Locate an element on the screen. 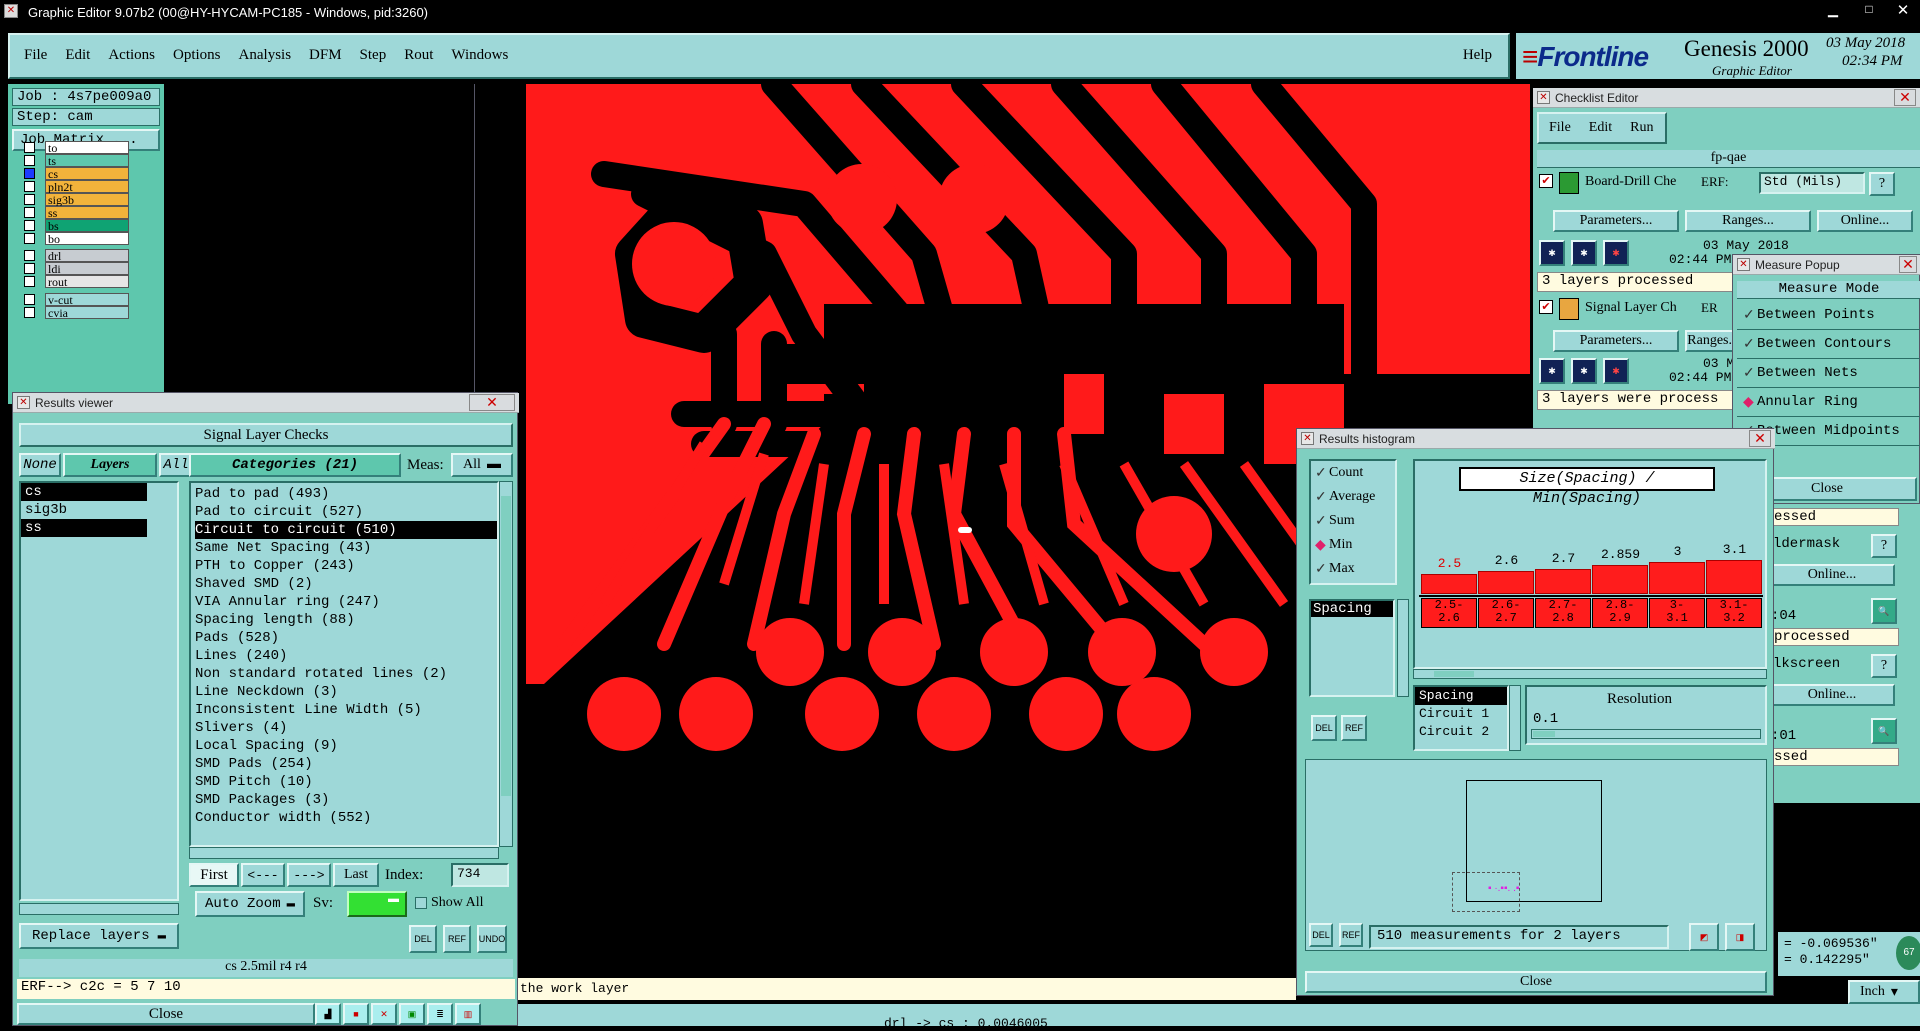 This screenshot has height=1031, width=1920. category-item: Inconsistent Line Width (5) is located at coordinates (346, 710).